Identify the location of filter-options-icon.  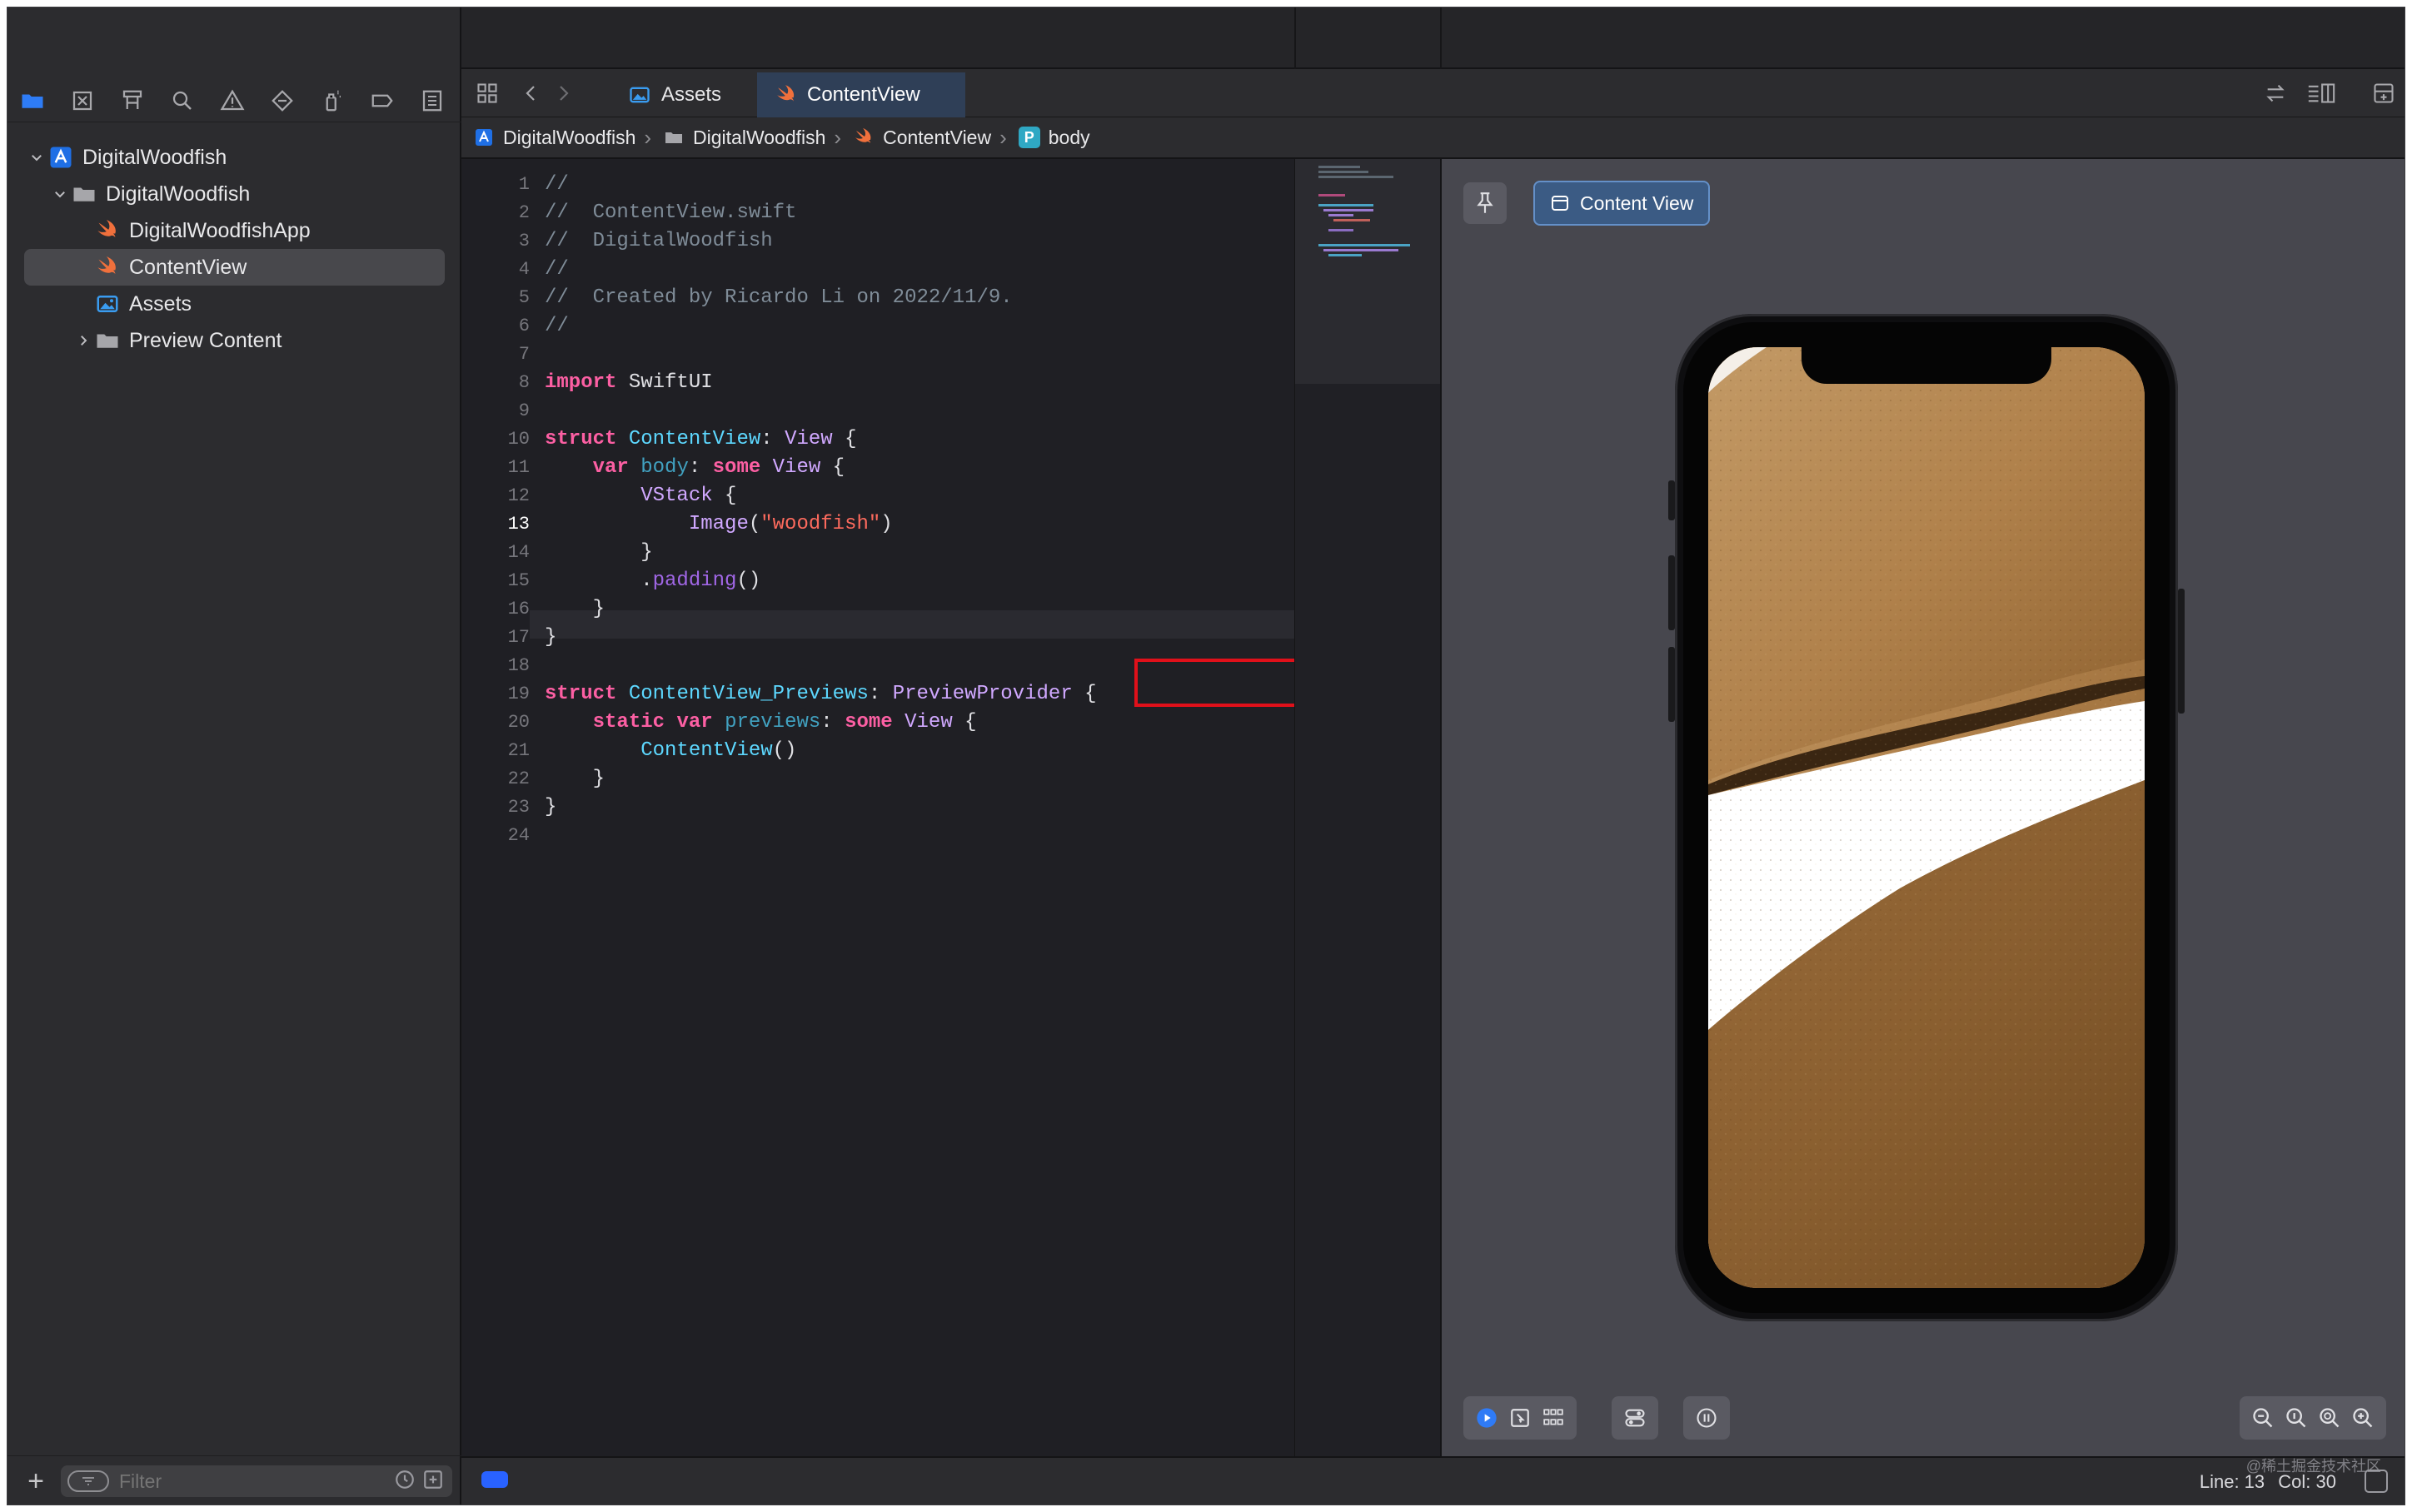
(88, 1481).